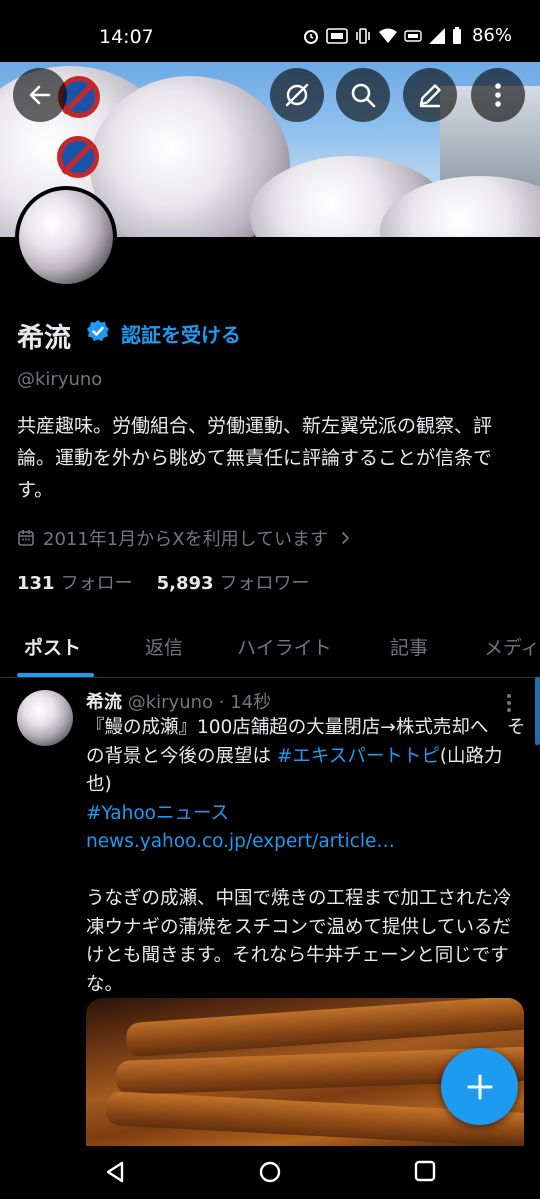 This screenshot has width=540, height=1199. I want to click on wifi-icon, so click(387, 35).